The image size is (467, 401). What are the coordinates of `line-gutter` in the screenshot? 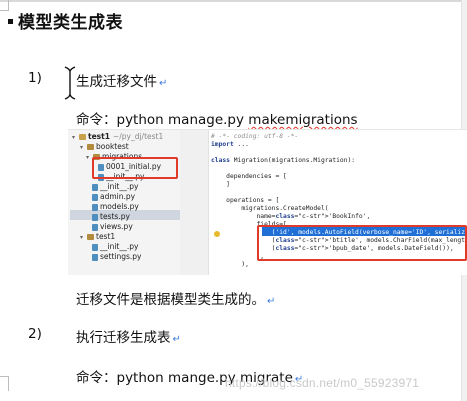 It's located at (194, 202).